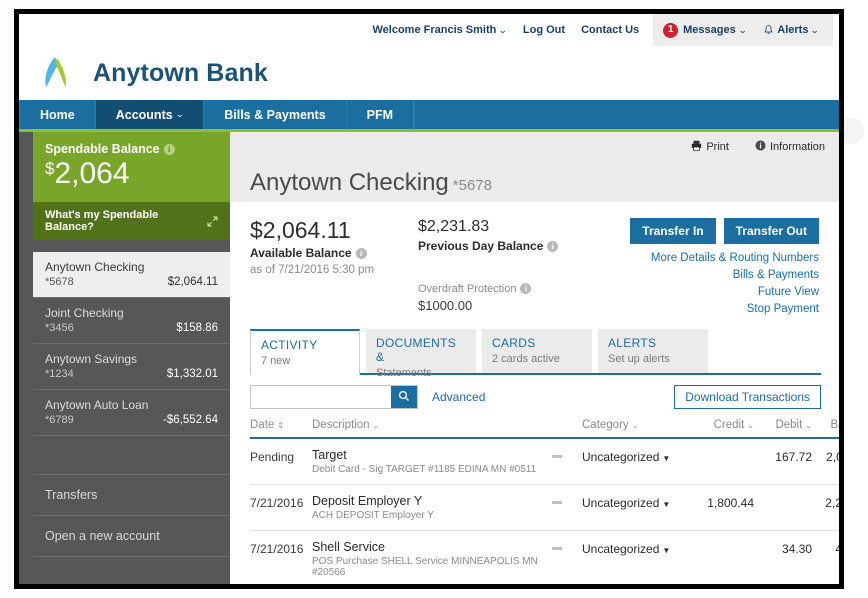 The height and width of the screenshot is (598, 868). Describe the element at coordinates (192, 282) in the screenshot. I see `account-balance: $2,064.11` at that location.